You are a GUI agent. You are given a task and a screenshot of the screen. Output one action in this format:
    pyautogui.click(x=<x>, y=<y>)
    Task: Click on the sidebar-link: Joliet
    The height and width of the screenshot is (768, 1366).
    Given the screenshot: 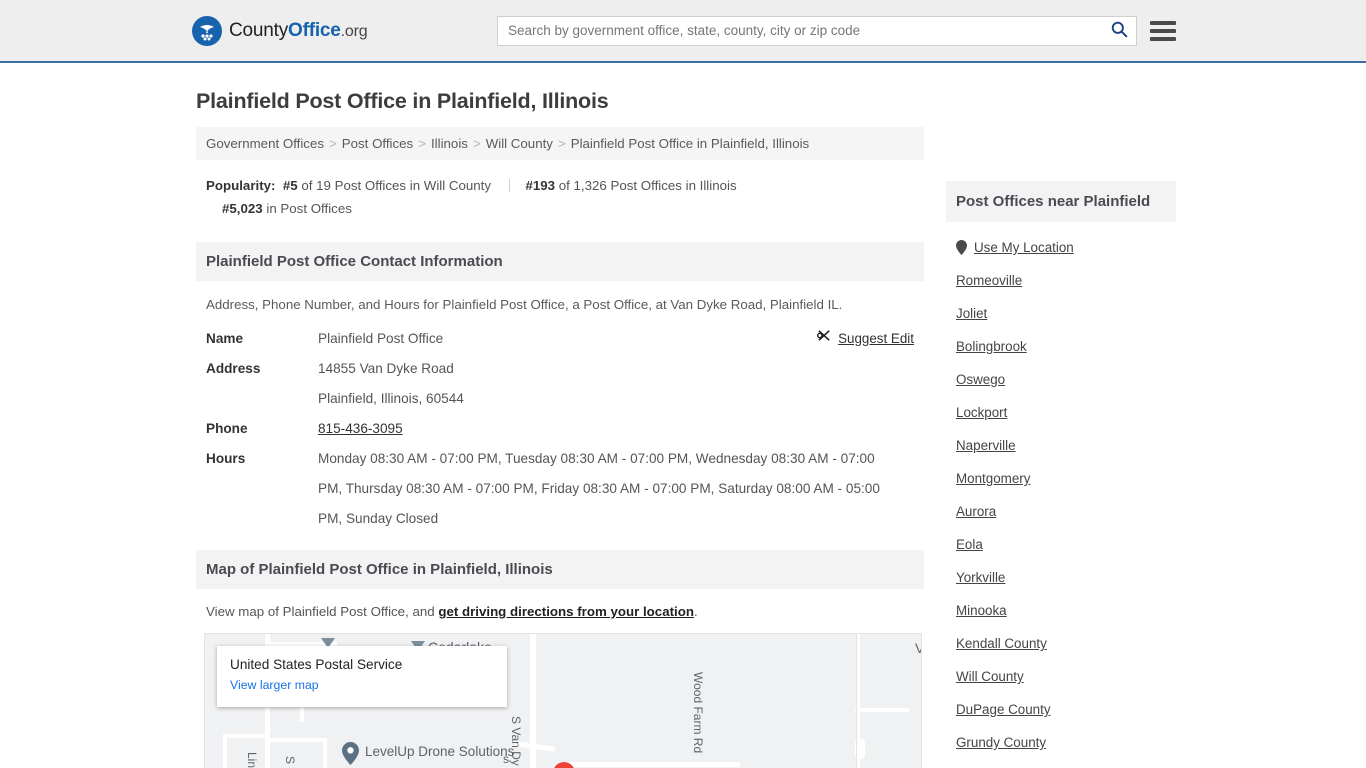 What is the action you would take?
    pyautogui.click(x=971, y=313)
    